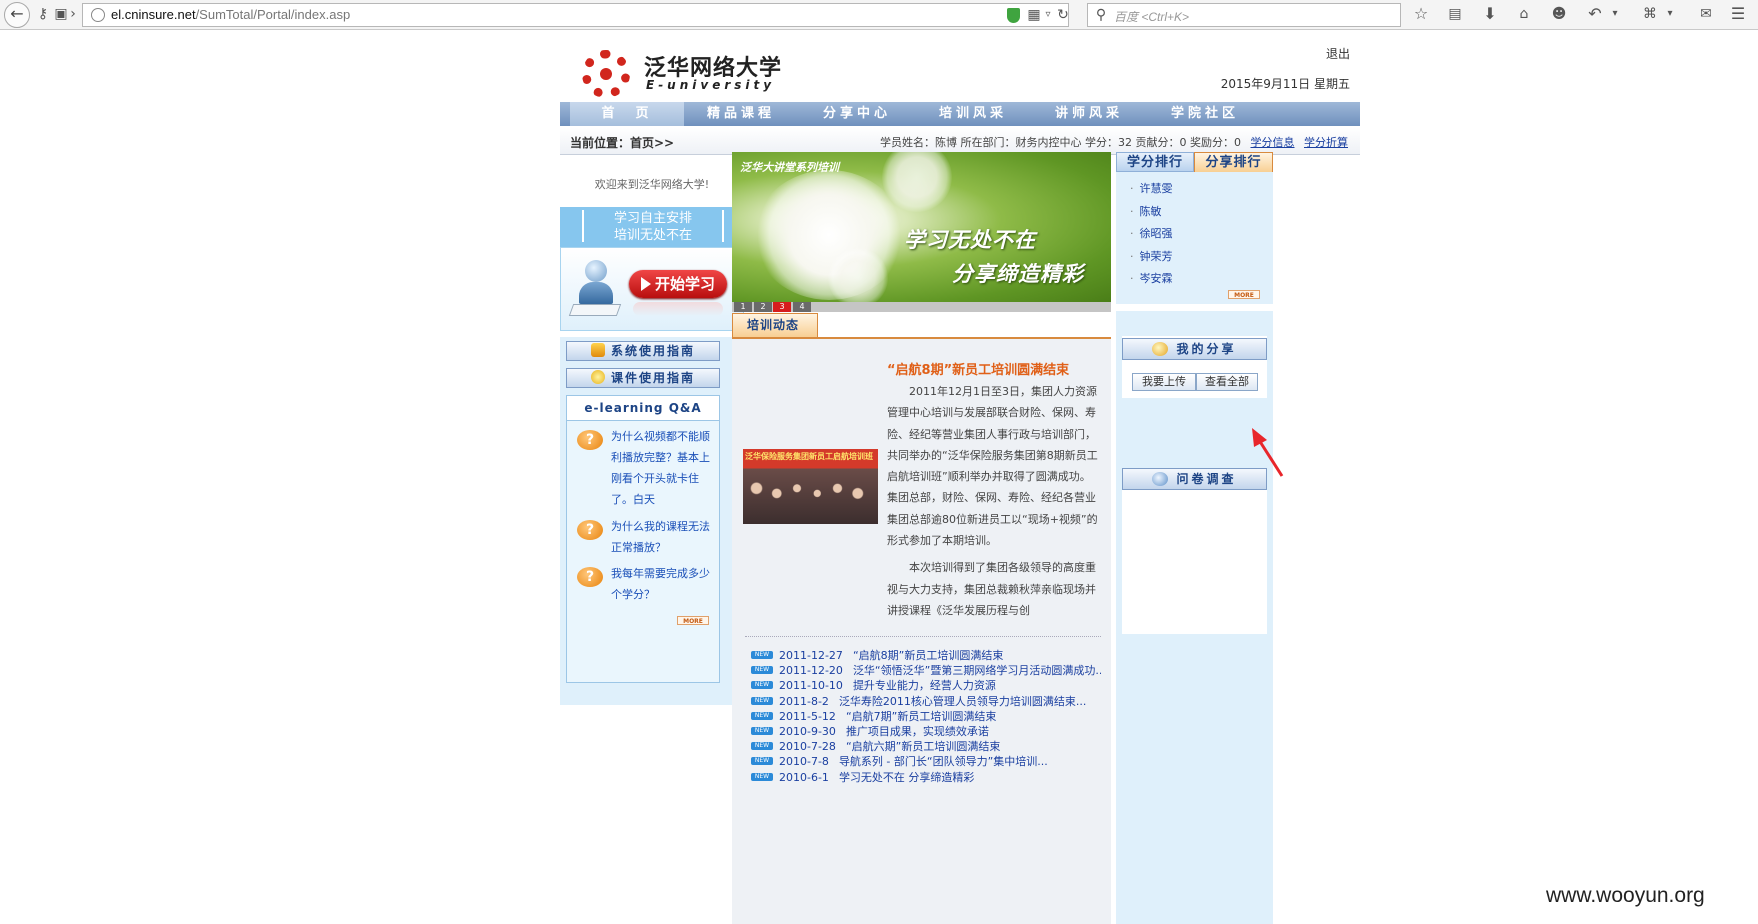 This screenshot has width=1758, height=924. I want to click on ranking-item: 陈敏, so click(1151, 214).